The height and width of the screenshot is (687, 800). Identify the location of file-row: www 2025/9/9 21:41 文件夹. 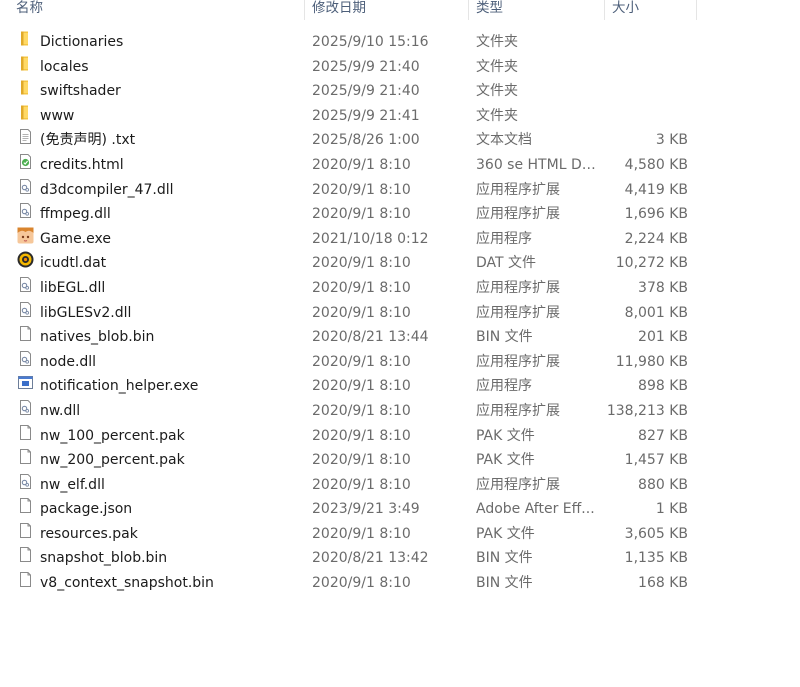
(400, 116).